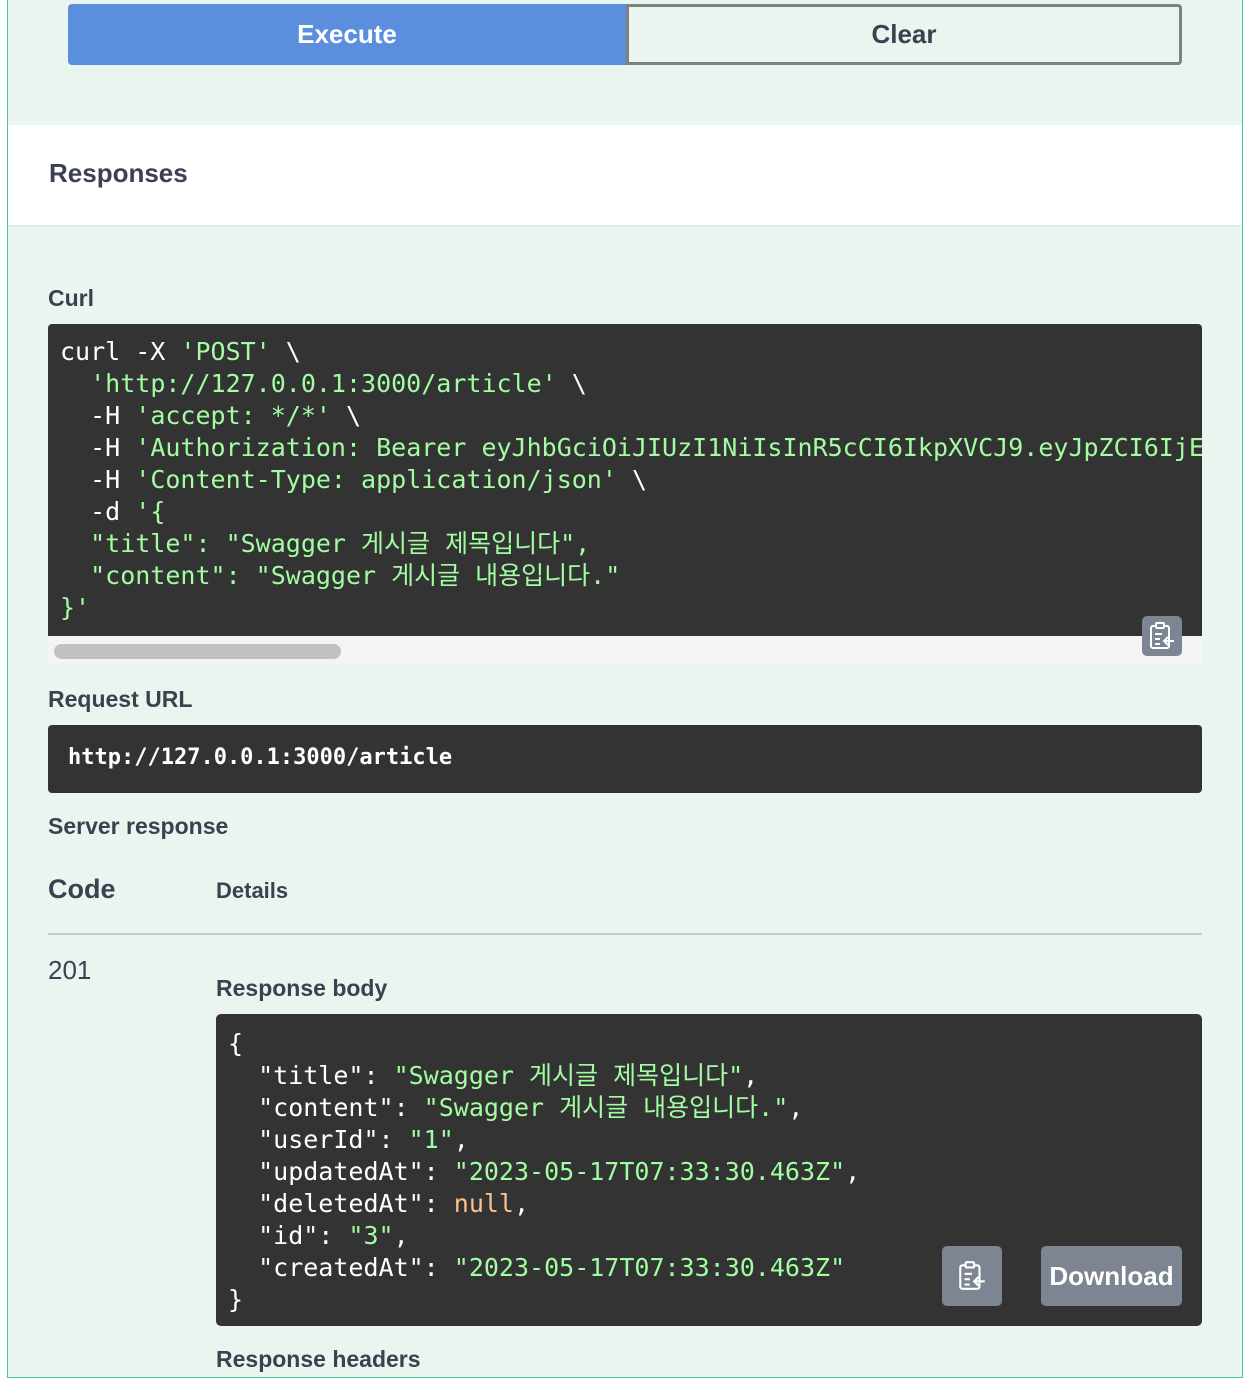  What do you see at coordinates (341, 1171) in the screenshot?
I see `body-token: "updatedAt":` at bounding box center [341, 1171].